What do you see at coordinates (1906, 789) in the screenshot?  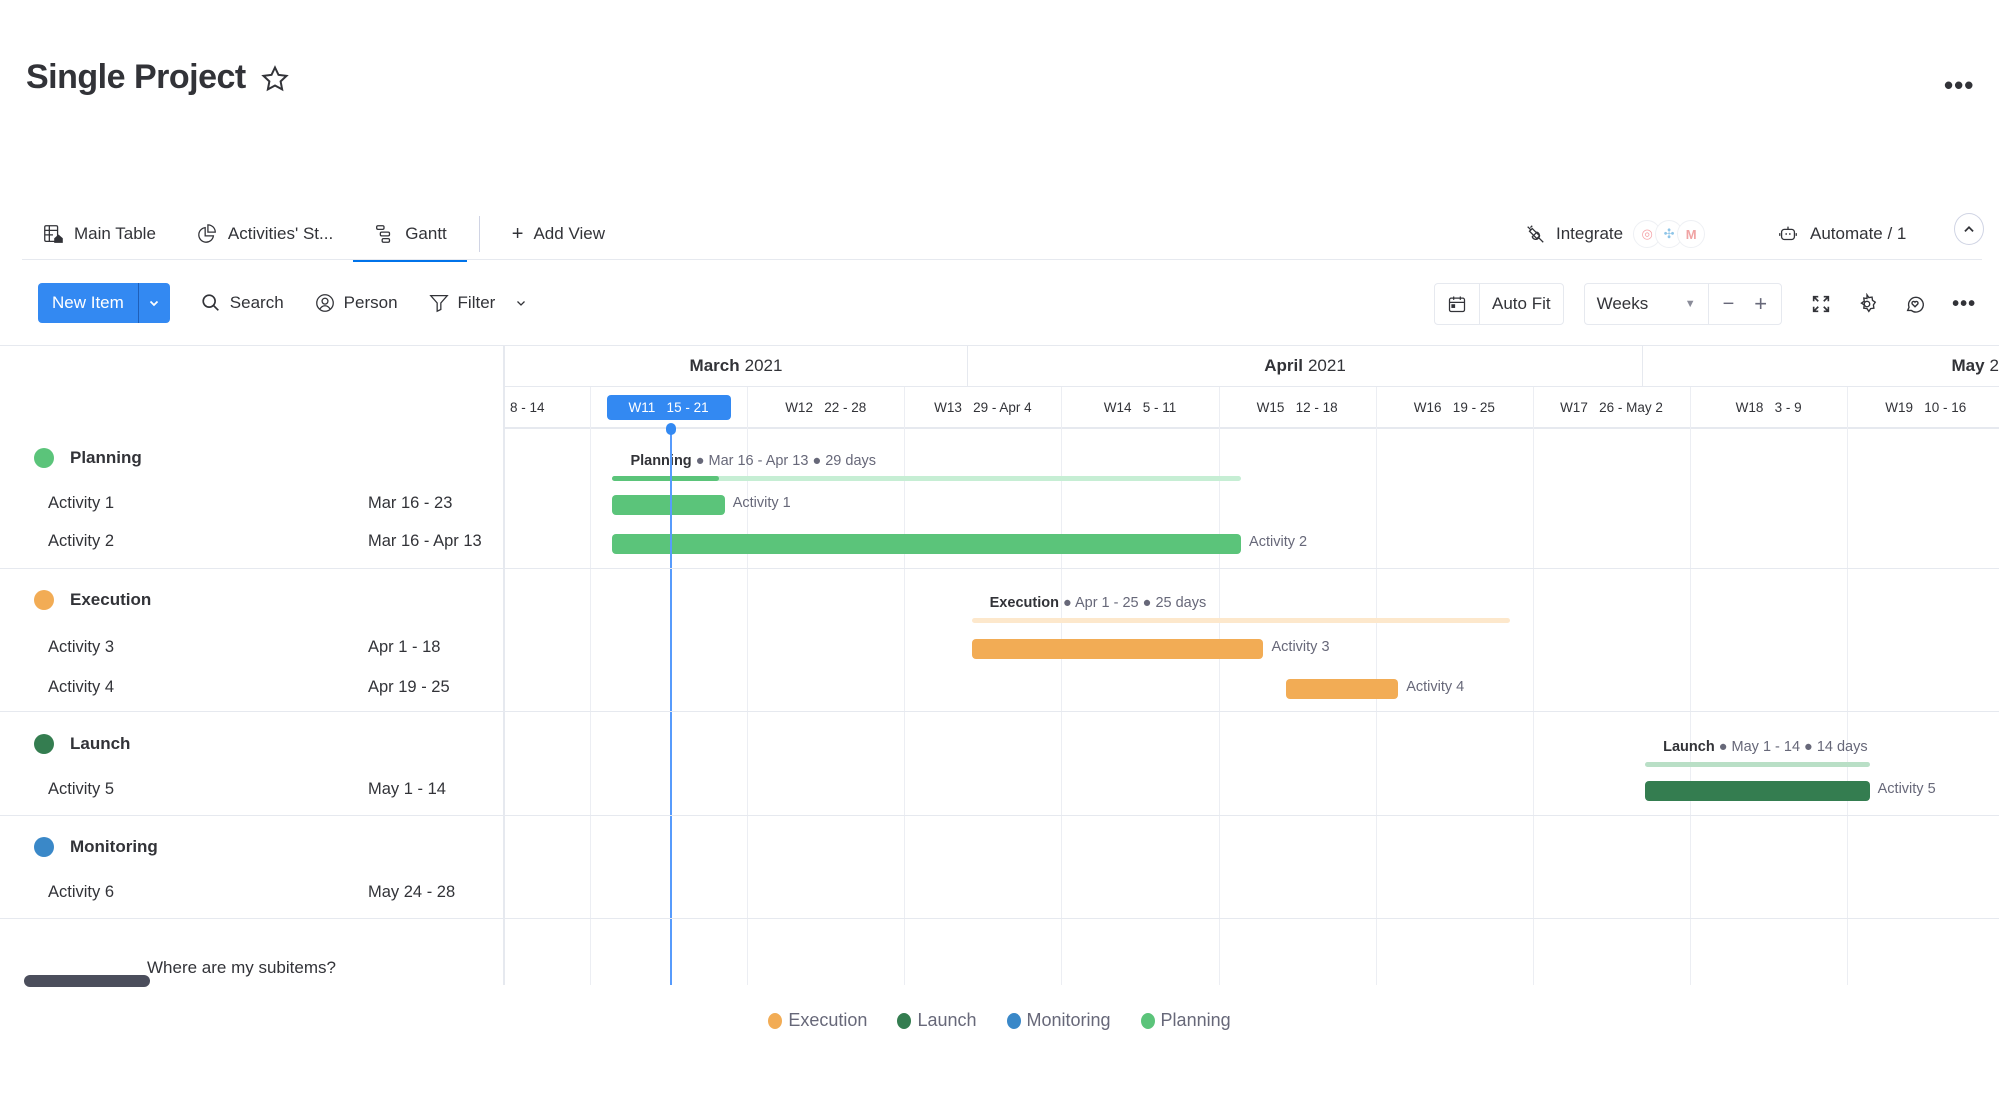 I see `task-bar-label: Activity 5` at bounding box center [1906, 789].